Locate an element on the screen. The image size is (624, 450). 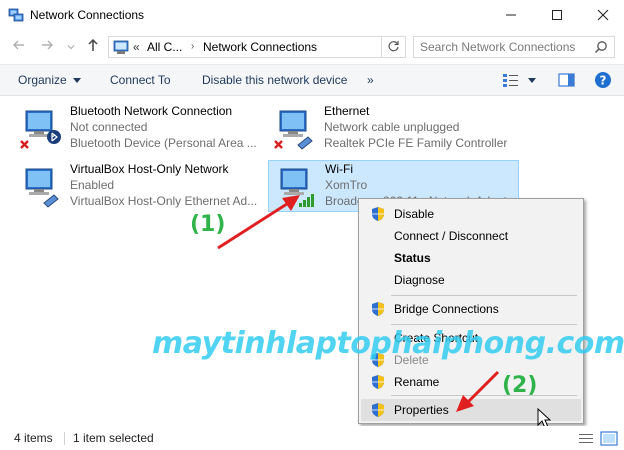
menu-item-status: Status is located at coordinates (471, 258).